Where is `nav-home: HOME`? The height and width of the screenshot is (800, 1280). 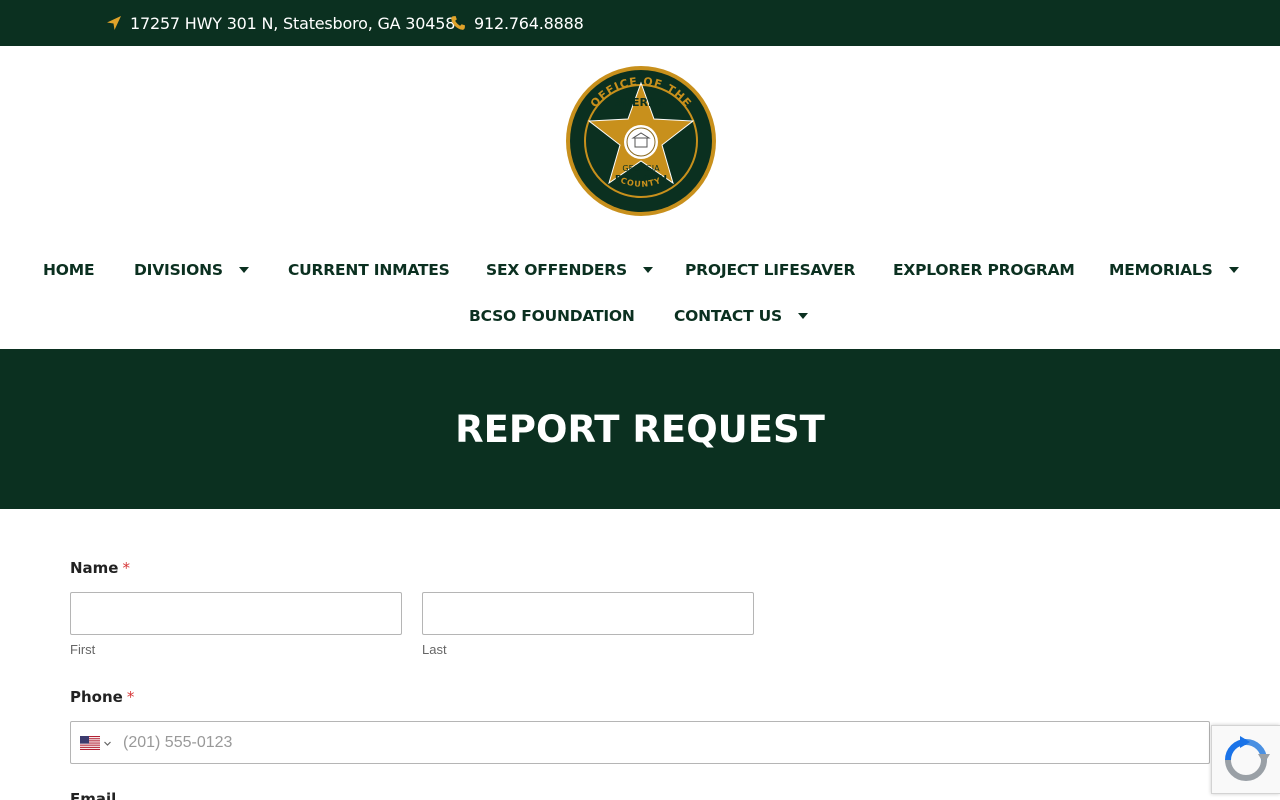
nav-home: HOME is located at coordinates (69, 270).